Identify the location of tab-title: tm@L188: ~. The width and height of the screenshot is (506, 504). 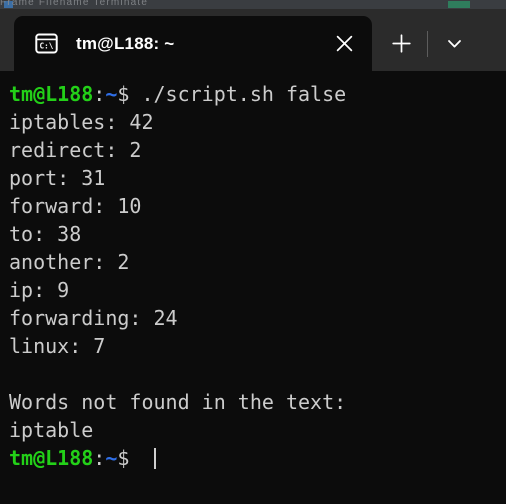
(125, 43).